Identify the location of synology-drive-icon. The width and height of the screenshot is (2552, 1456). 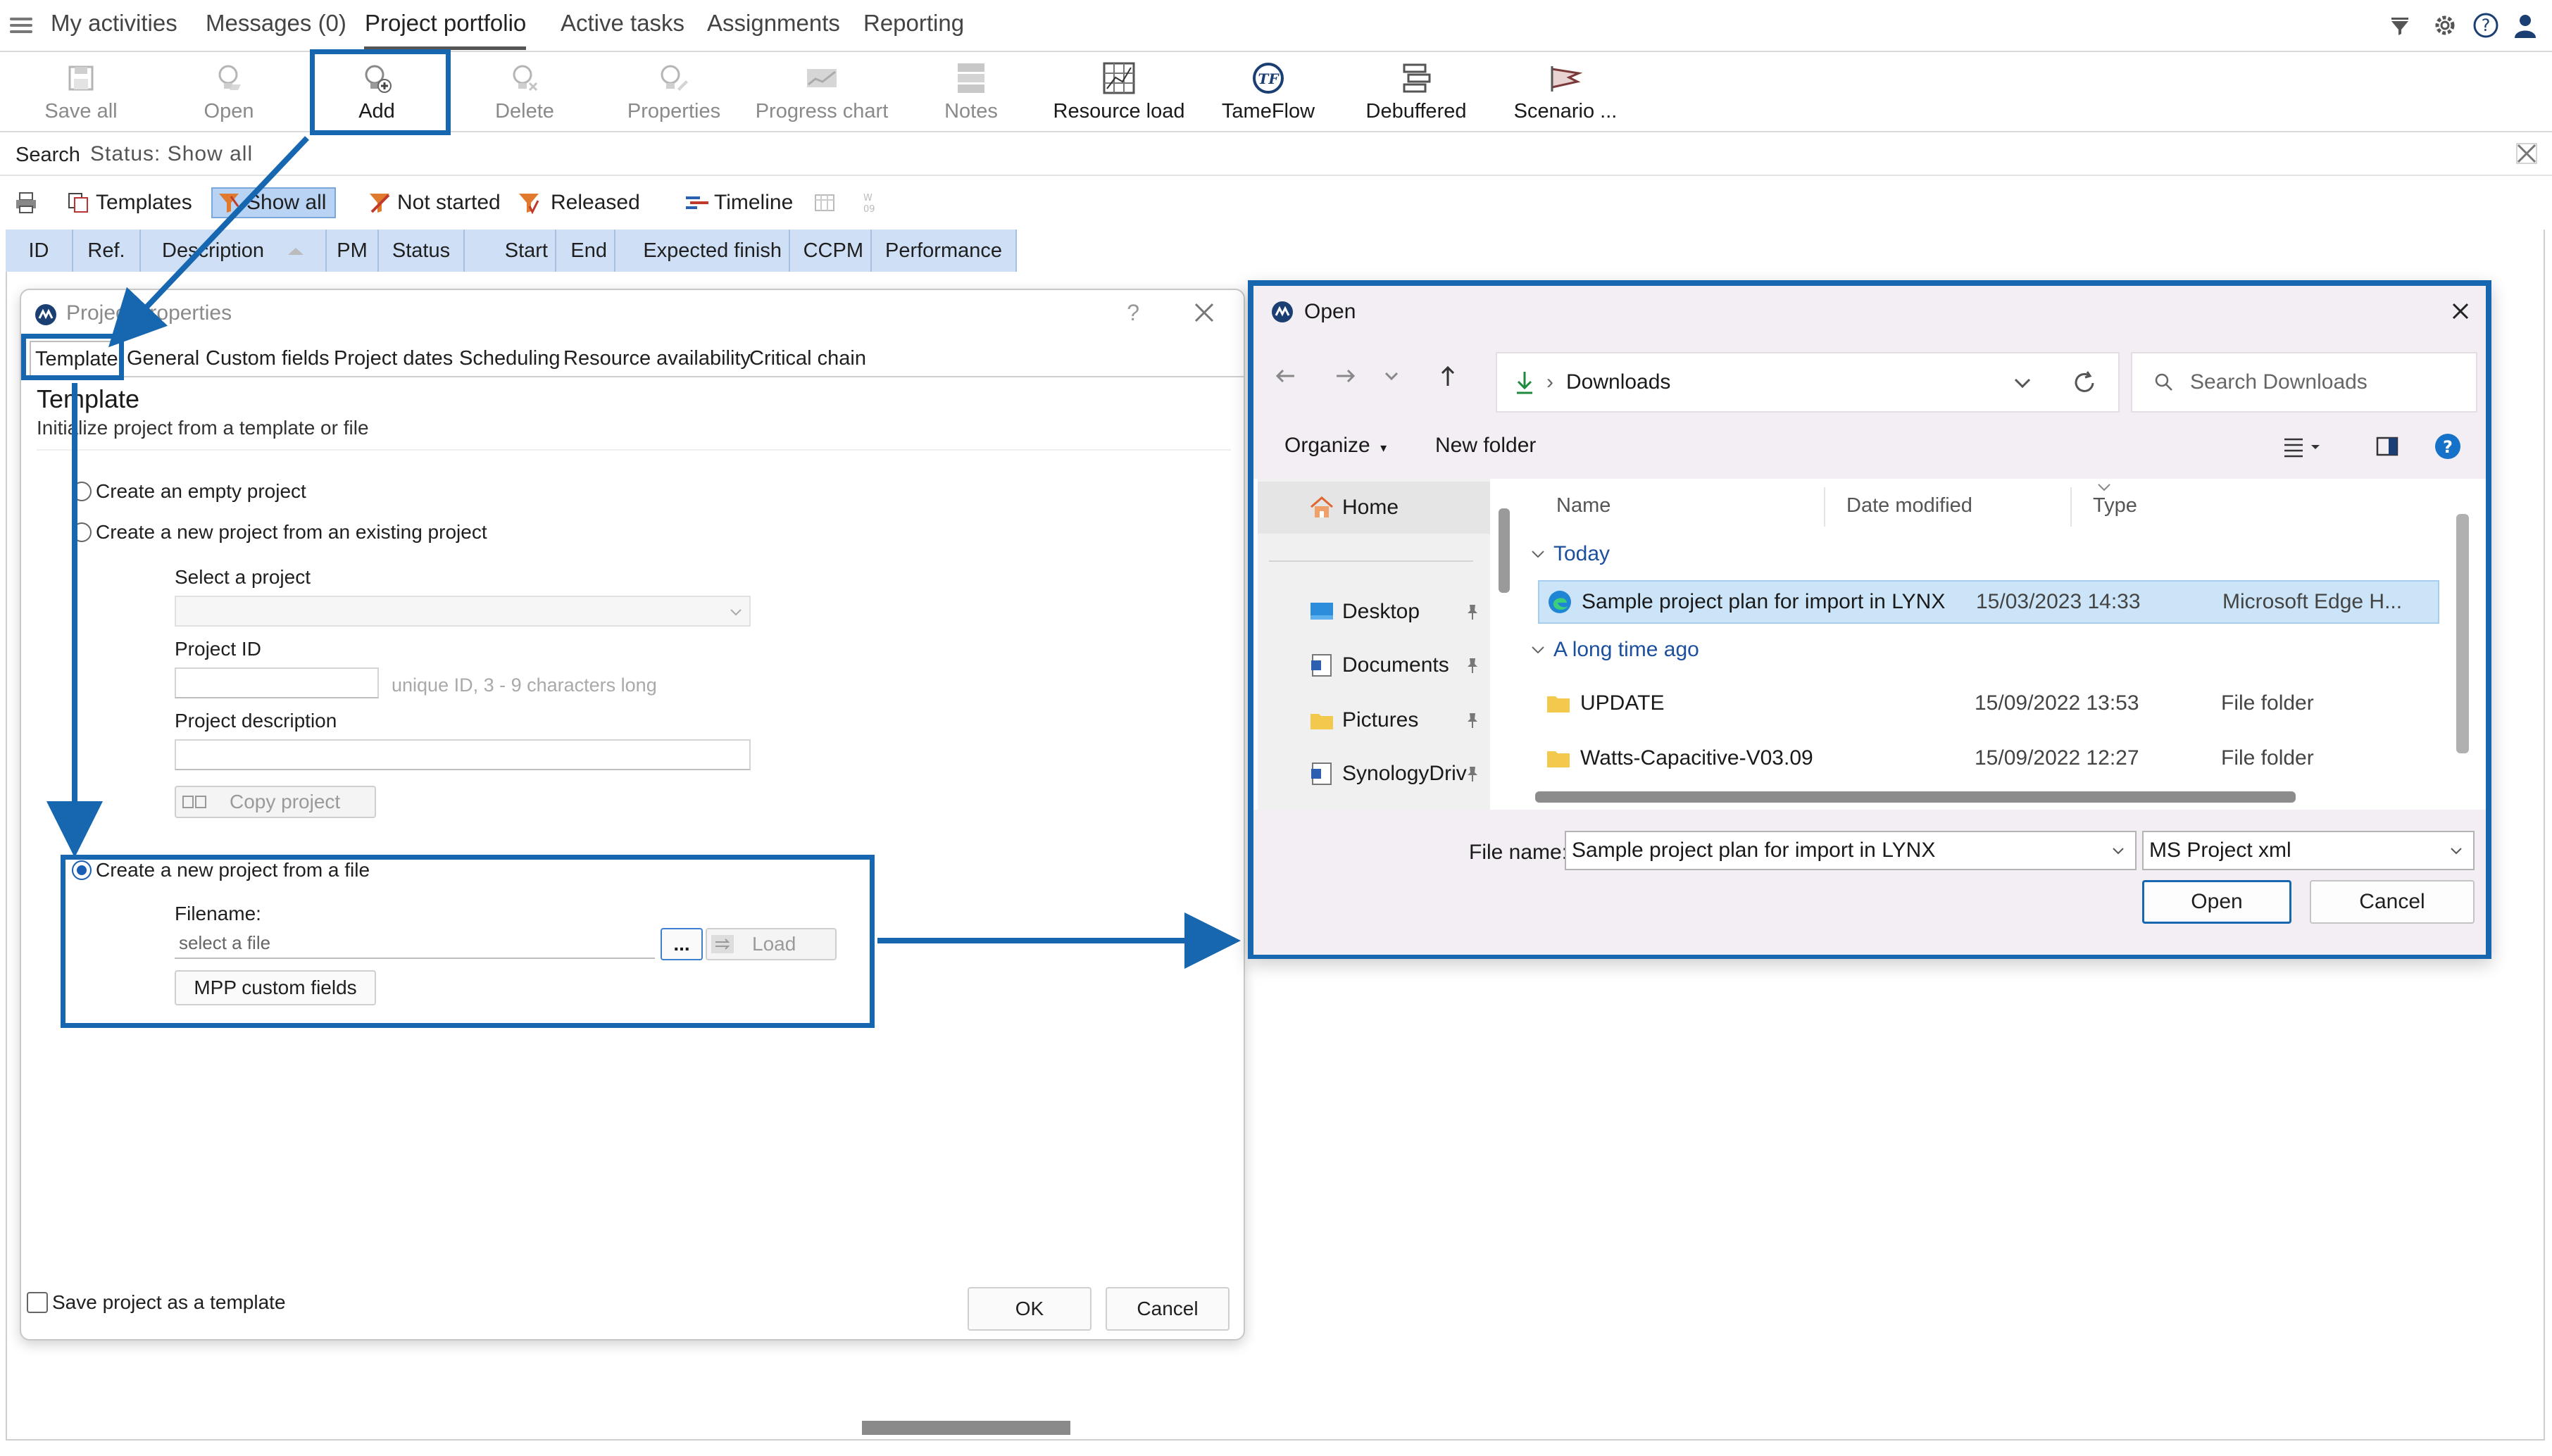
(1322, 773).